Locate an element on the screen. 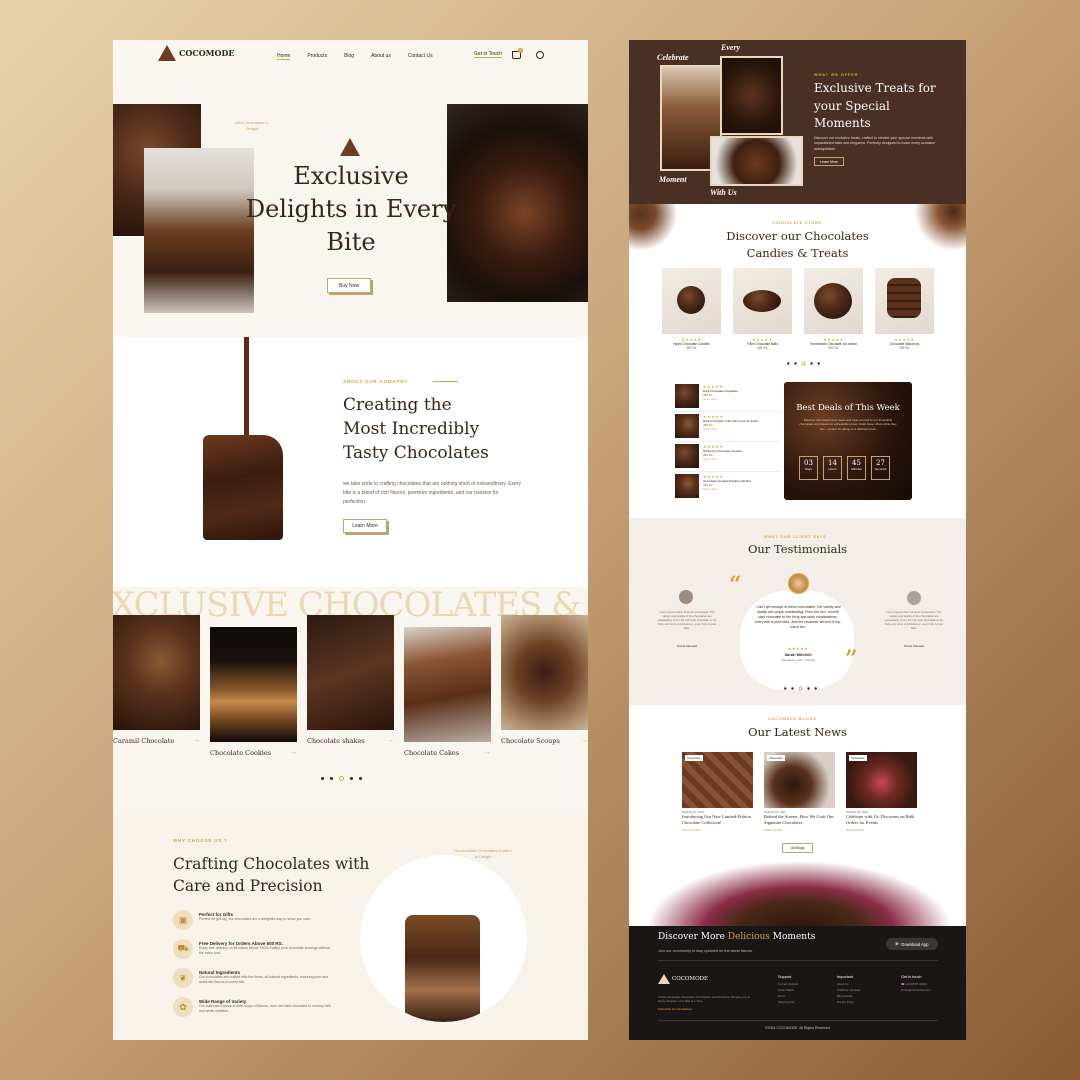 The width and height of the screenshot is (1080, 1080). testimonial-dots is located at coordinates (801, 688).